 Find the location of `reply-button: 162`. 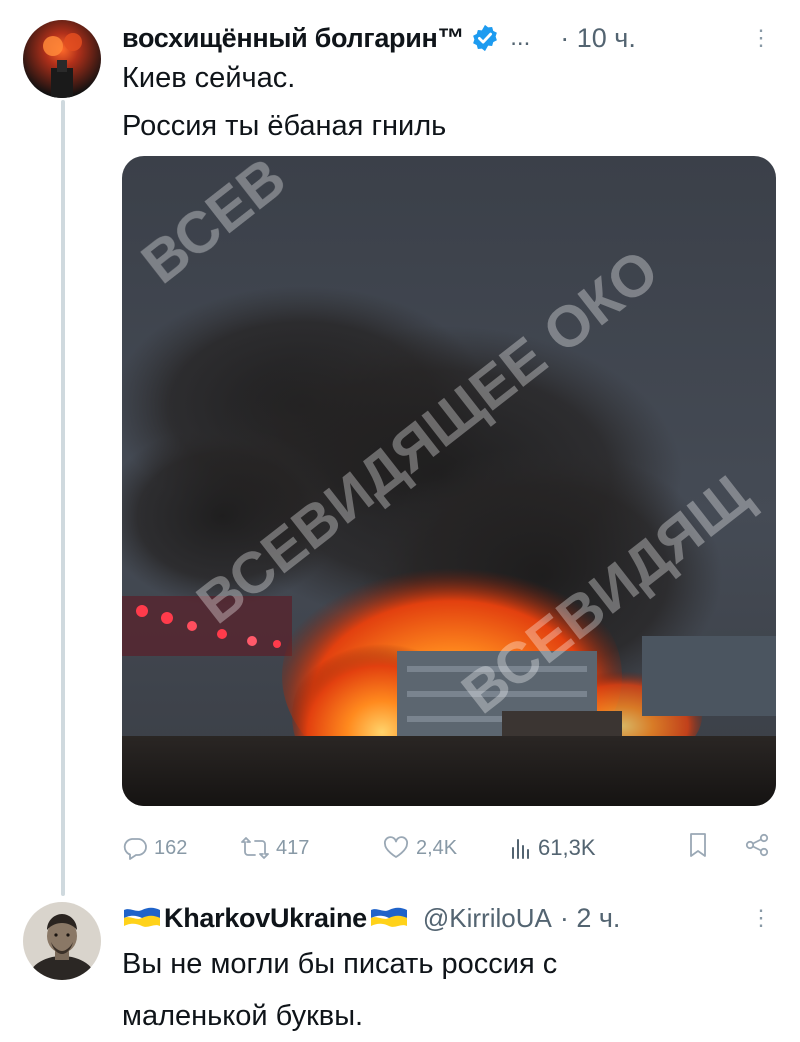

reply-button: 162 is located at coordinates (181, 848).